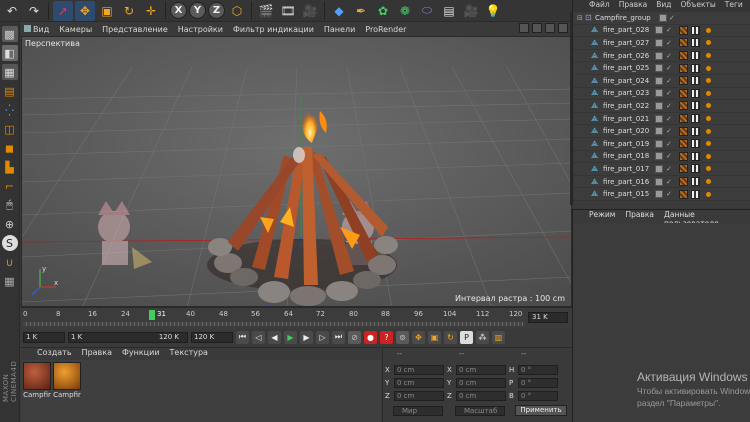 The image size is (750, 422). What do you see at coordinates (10, 167) in the screenshot?
I see `uv-mode-icon: ▙` at bounding box center [10, 167].